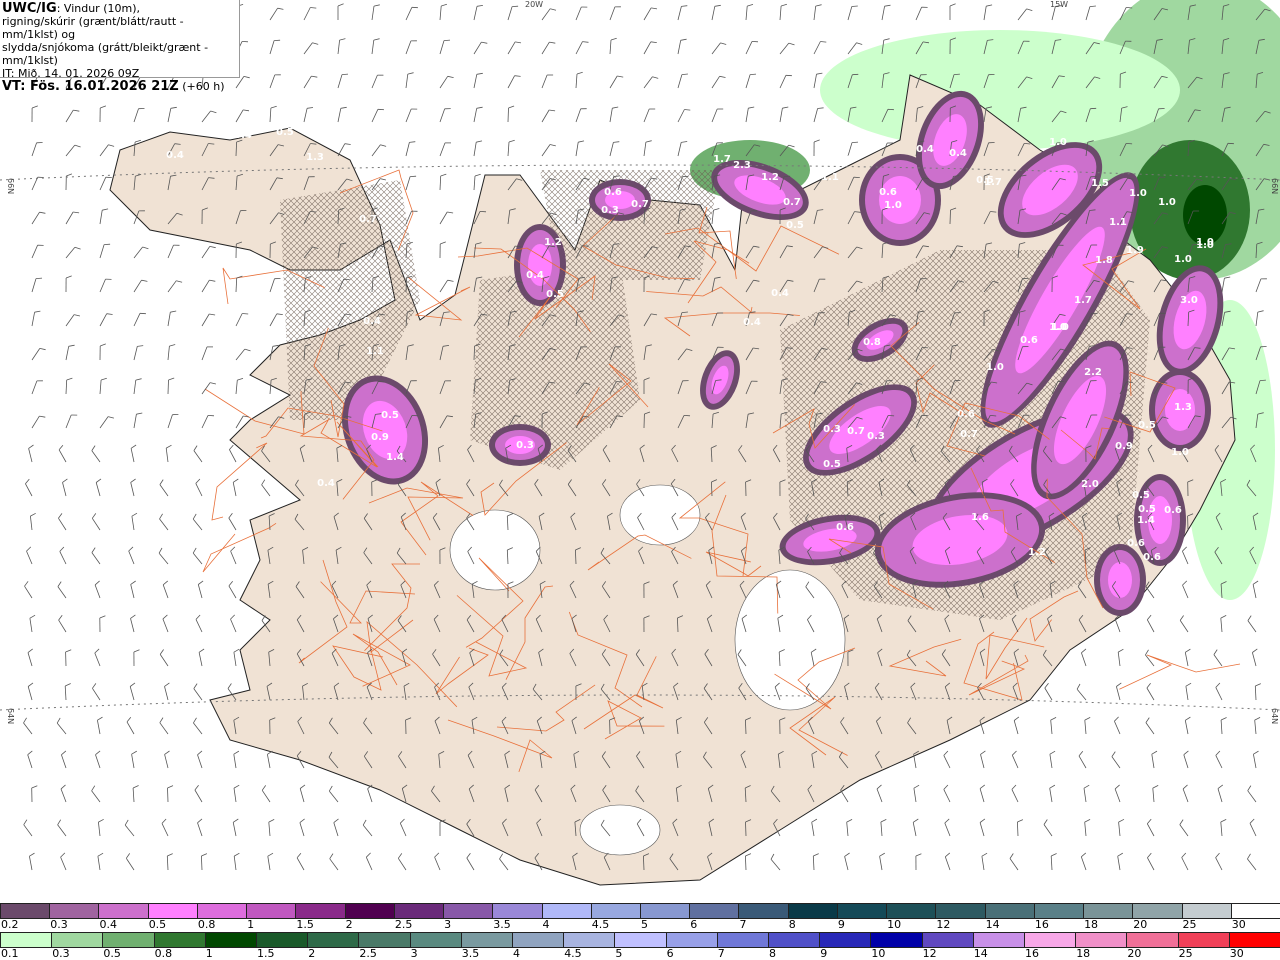  Describe the element at coordinates (546, 924) in the screenshot. I see `legend-label: 4` at that location.